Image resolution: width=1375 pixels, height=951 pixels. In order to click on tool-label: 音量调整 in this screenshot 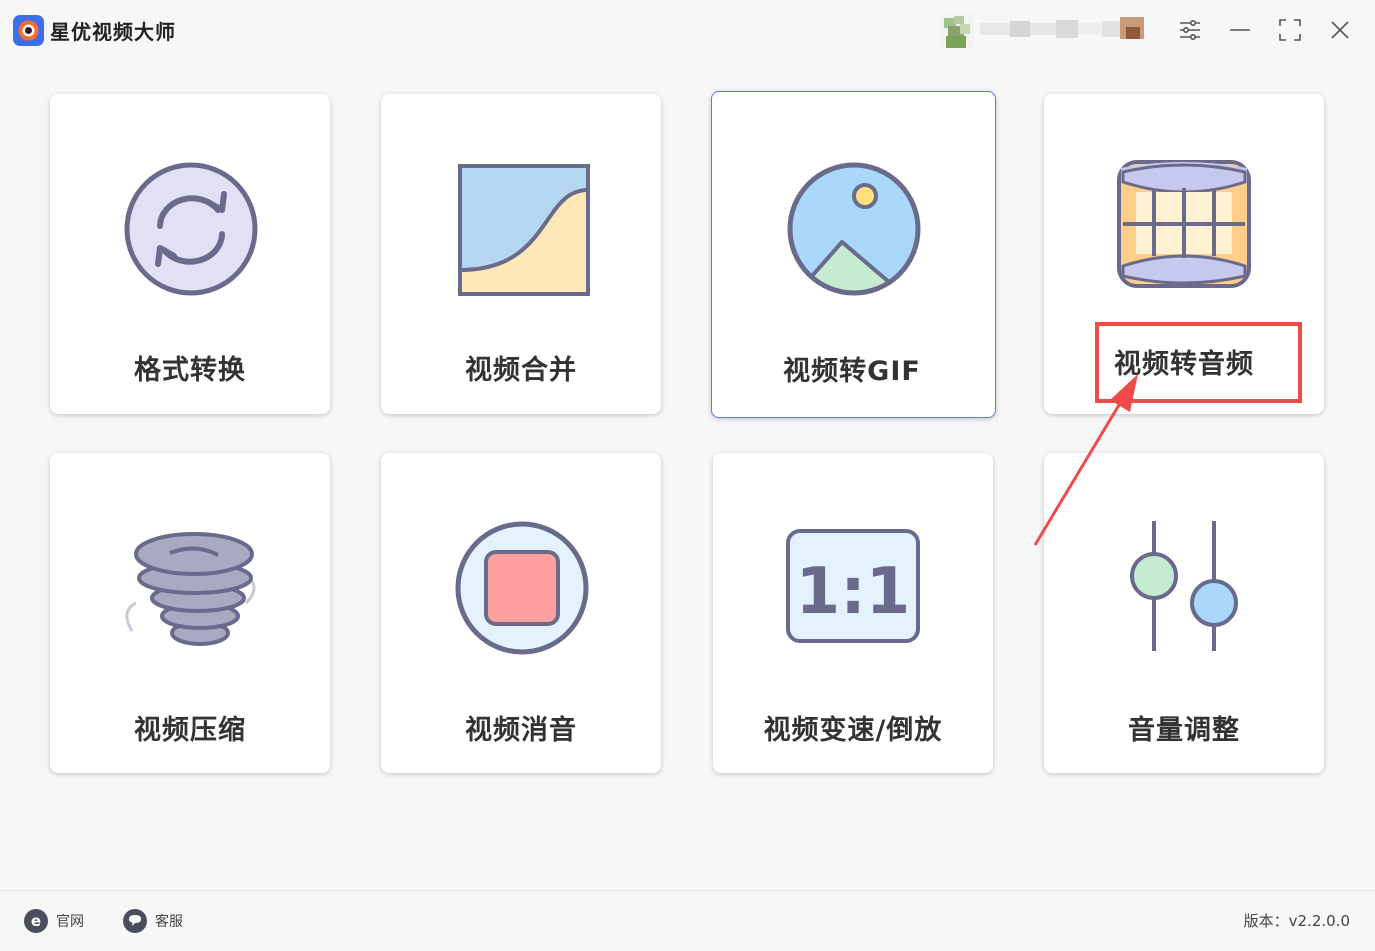, I will do `click(1184, 730)`.